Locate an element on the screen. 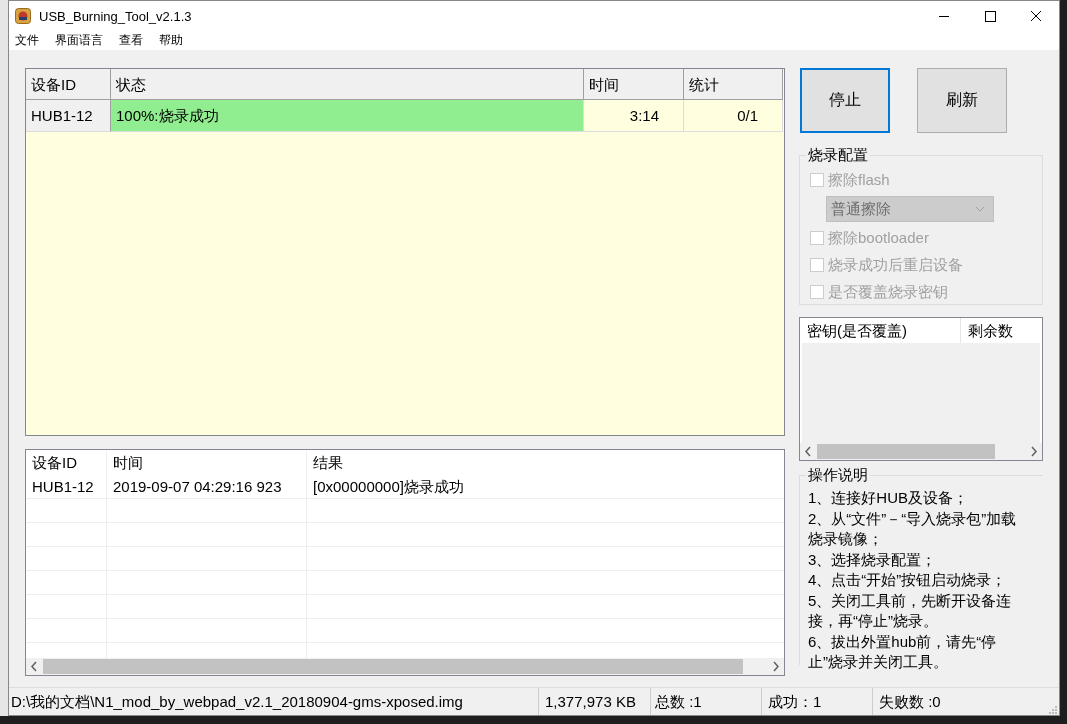 This screenshot has width=1067, height=724. action-button: 刷新 is located at coordinates (962, 100).